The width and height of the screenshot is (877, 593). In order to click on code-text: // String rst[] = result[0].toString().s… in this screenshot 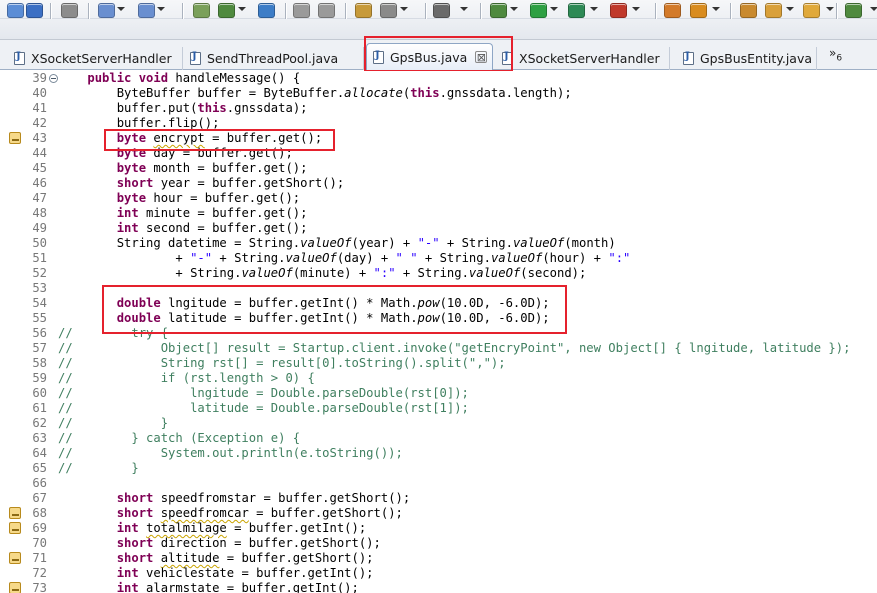, I will do `click(282, 363)`.